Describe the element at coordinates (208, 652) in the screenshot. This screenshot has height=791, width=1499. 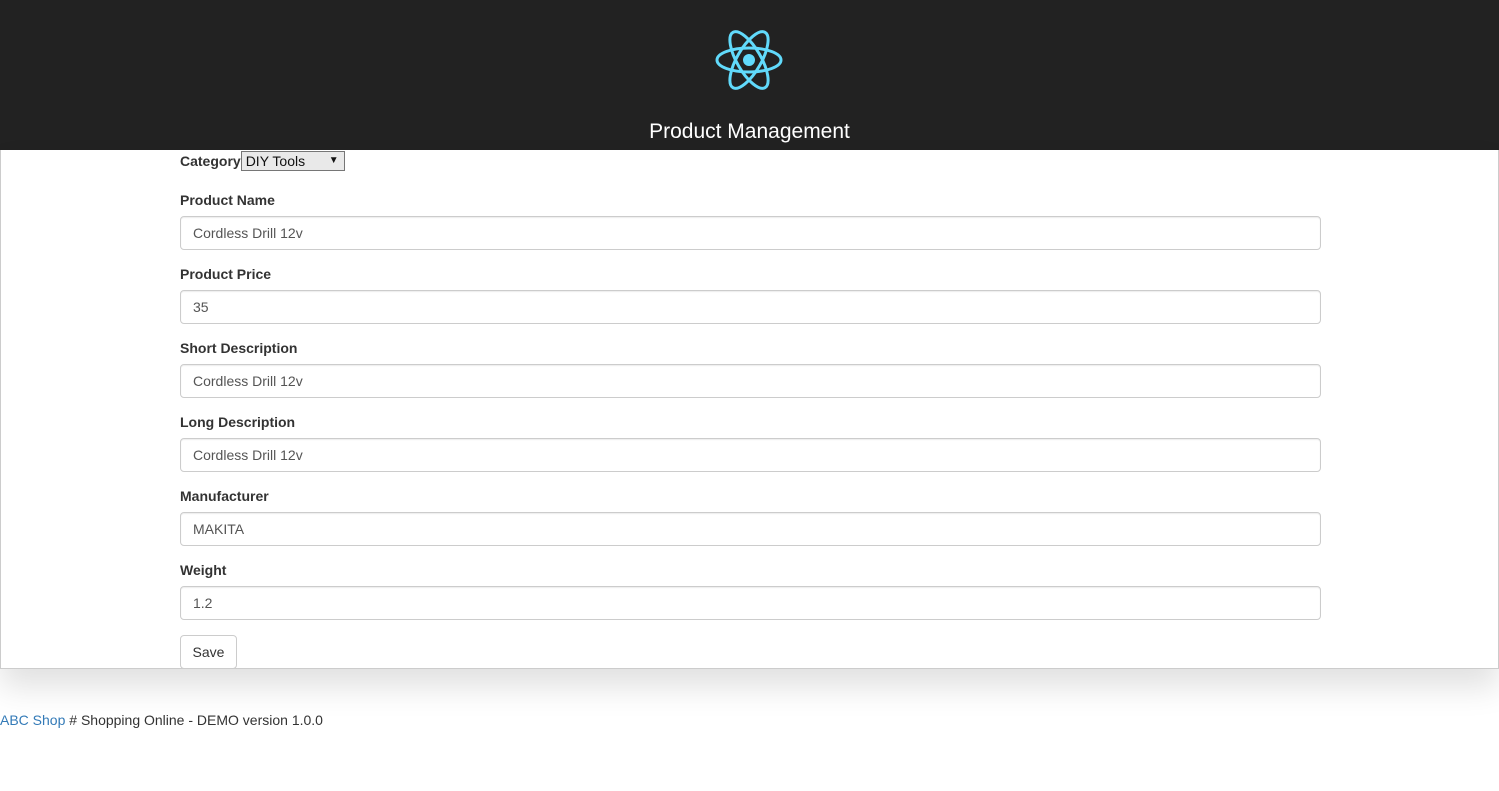
I see `save-button: Save` at that location.